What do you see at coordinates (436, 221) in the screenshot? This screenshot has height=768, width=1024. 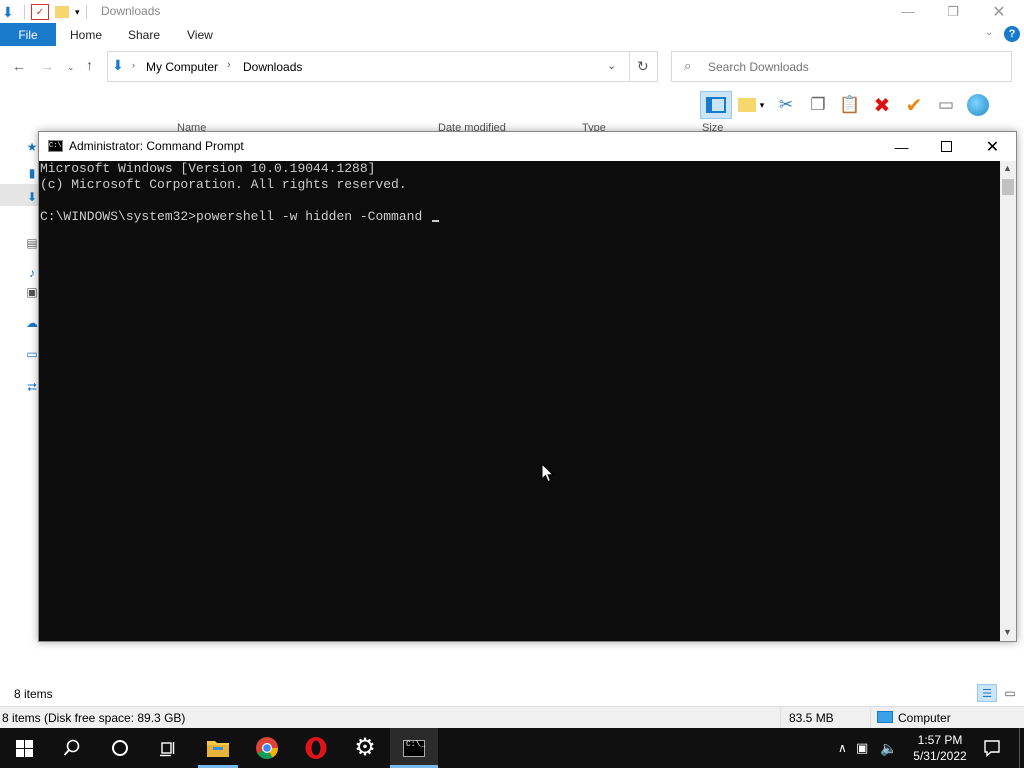 I see `text-cursor` at bounding box center [436, 221].